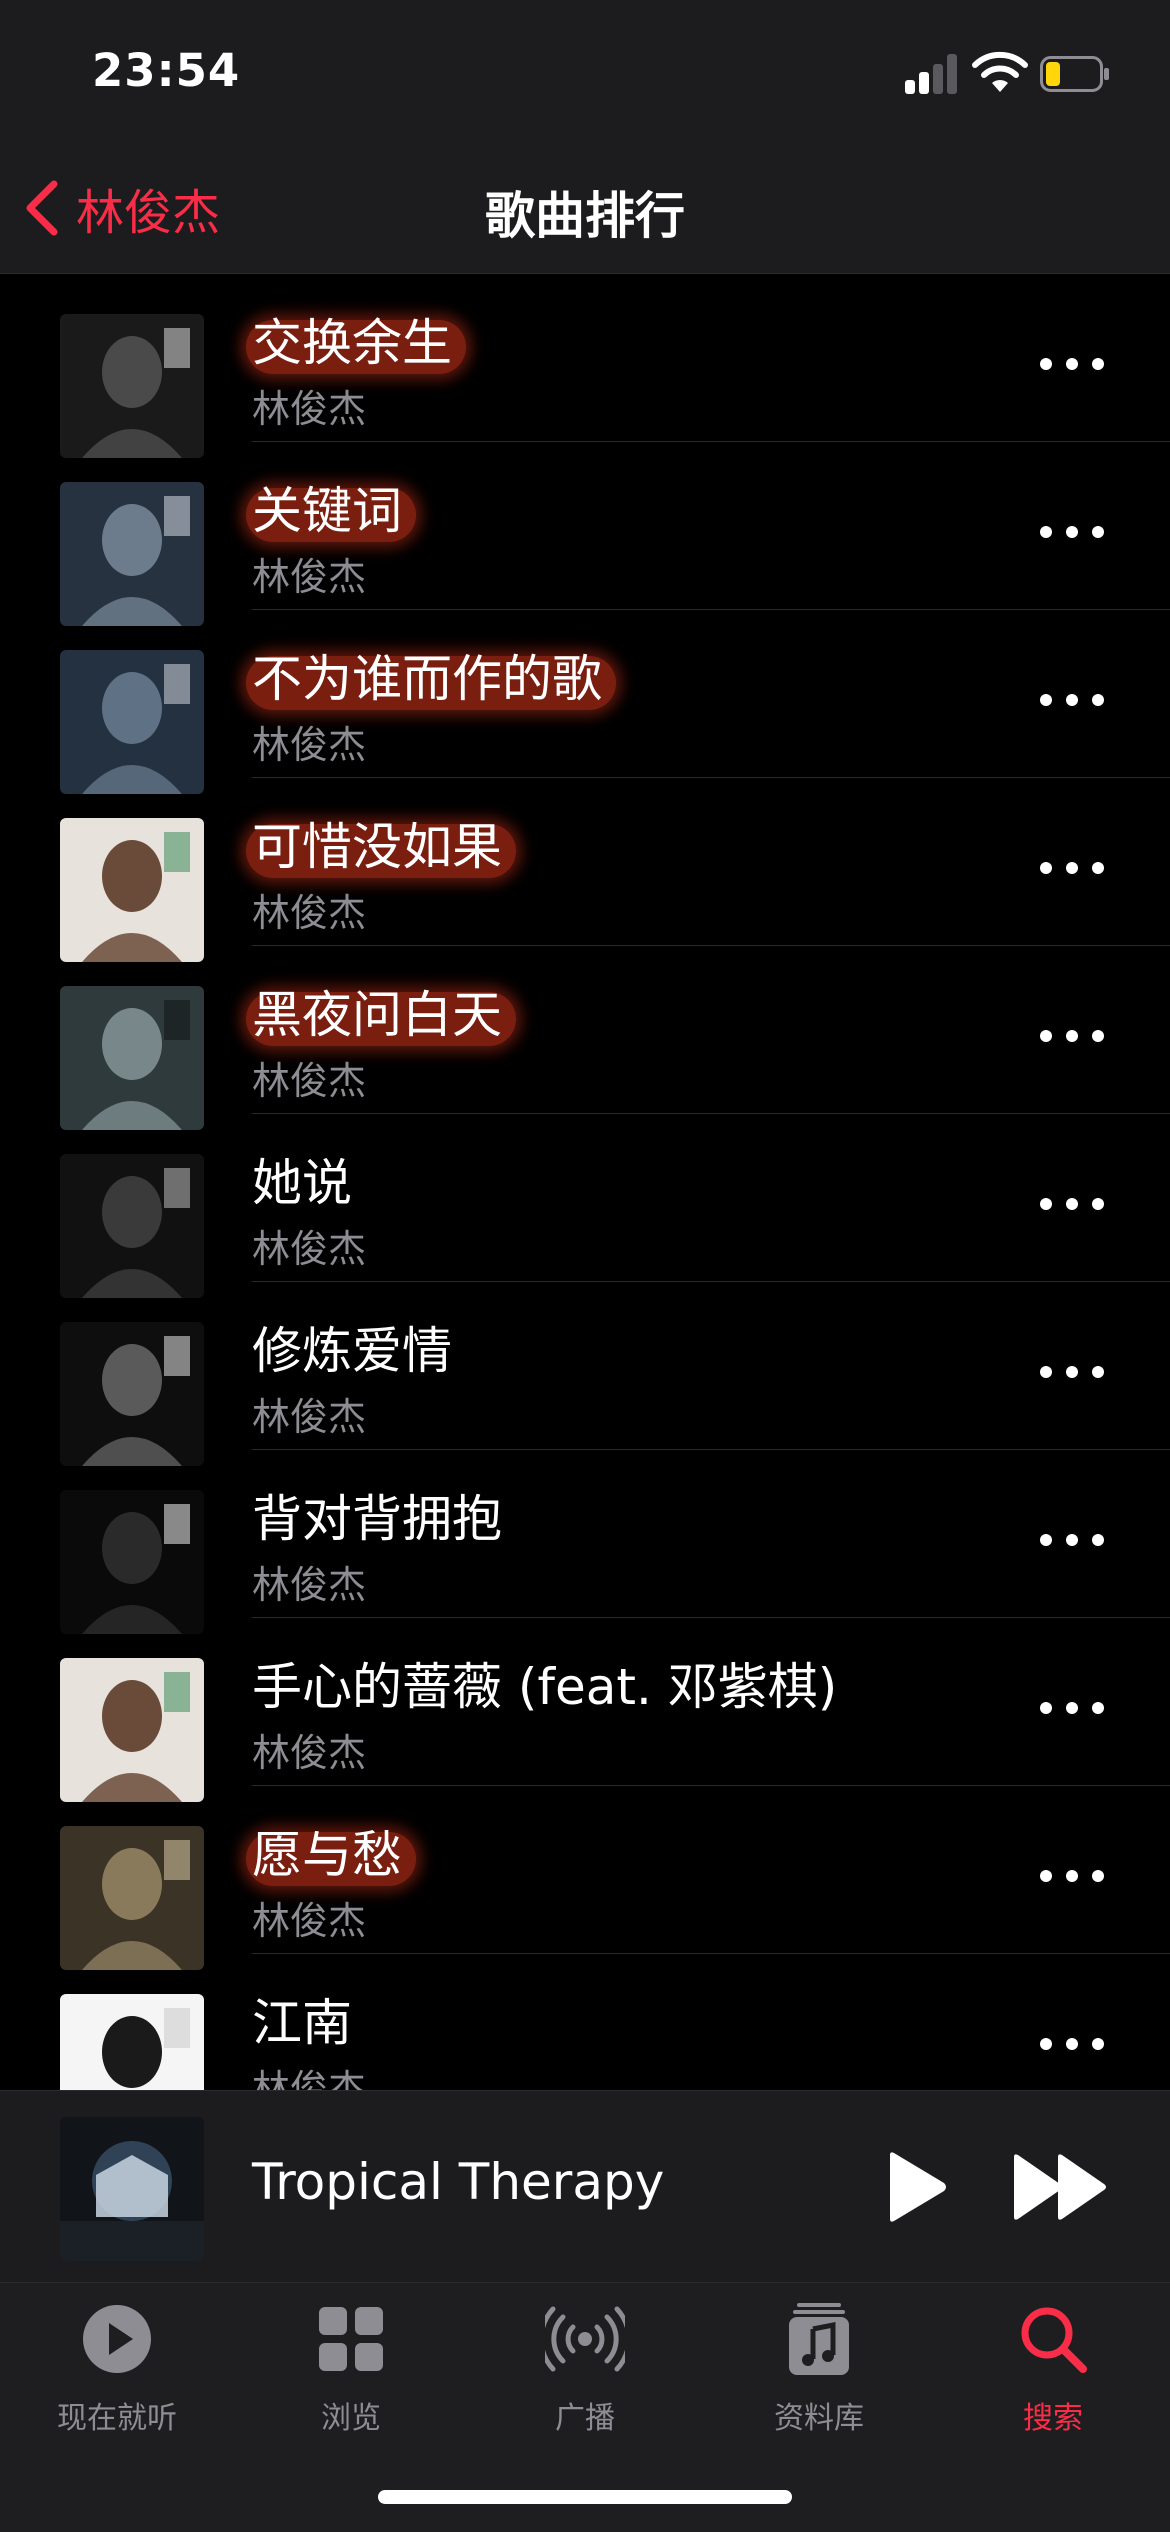 This screenshot has height=2532, width=1170. Describe the element at coordinates (545, 1687) in the screenshot. I see `song-title: 手心的蔷薇 (feat. 邓紫棋)` at that location.